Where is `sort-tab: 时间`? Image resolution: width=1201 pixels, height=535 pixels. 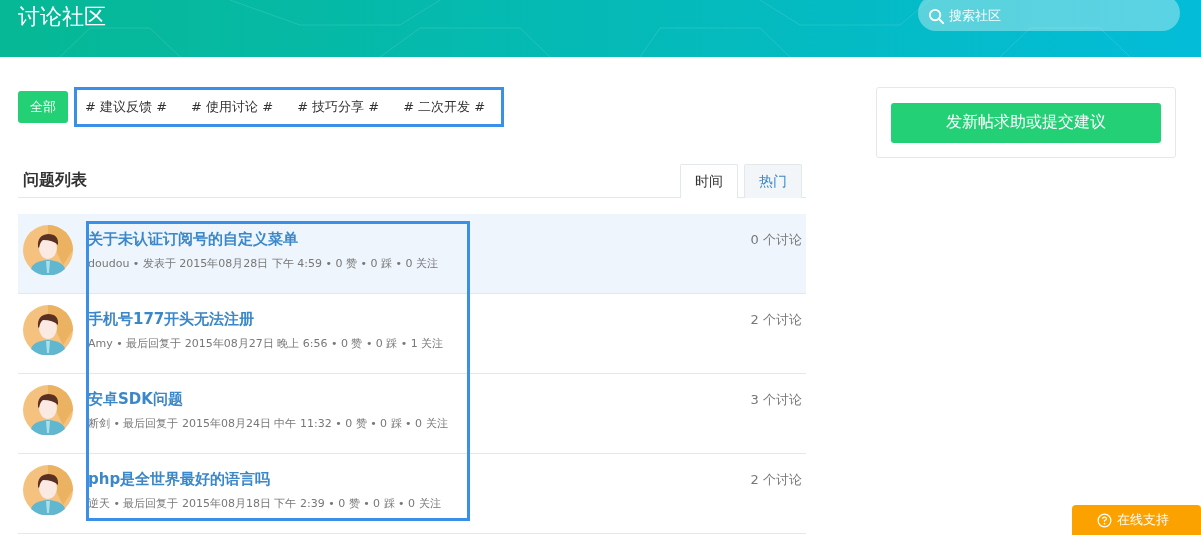 sort-tab: 时间 is located at coordinates (709, 181).